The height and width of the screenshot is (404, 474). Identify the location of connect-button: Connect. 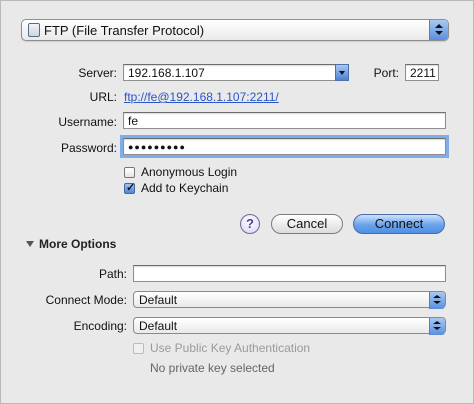
(399, 224).